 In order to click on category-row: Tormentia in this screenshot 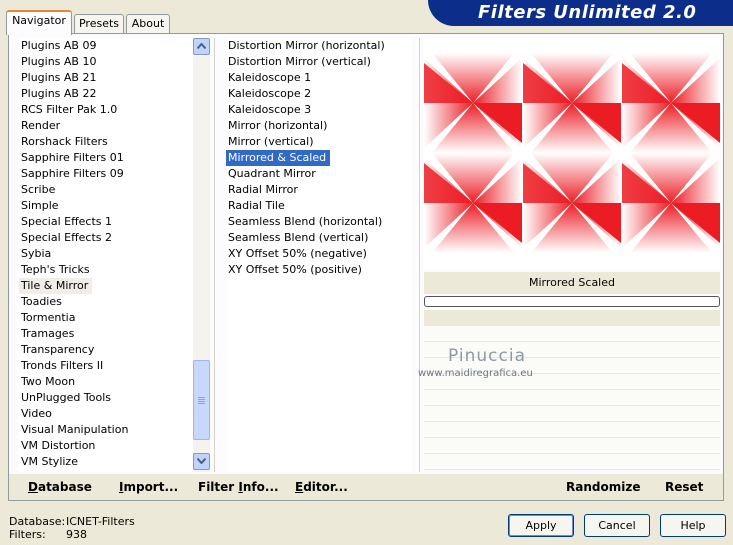, I will do `click(106, 318)`.